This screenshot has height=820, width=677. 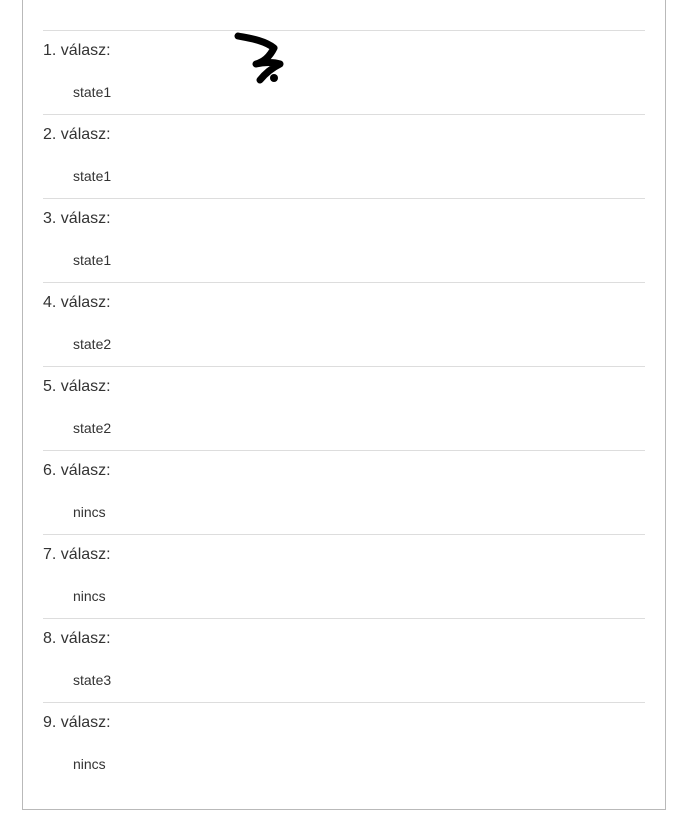 What do you see at coordinates (344, 660) in the screenshot?
I see `answer-item-8: 8. válasz: state3` at bounding box center [344, 660].